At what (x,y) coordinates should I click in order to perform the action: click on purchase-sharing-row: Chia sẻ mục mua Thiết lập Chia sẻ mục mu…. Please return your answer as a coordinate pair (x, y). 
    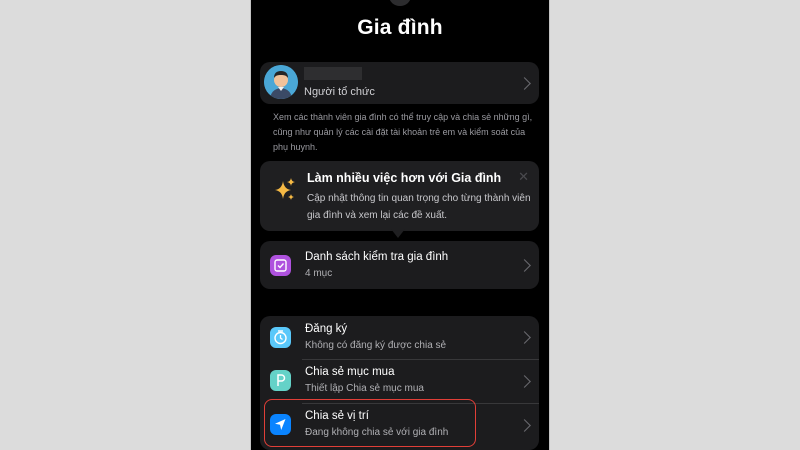
    Looking at the image, I should click on (399, 382).